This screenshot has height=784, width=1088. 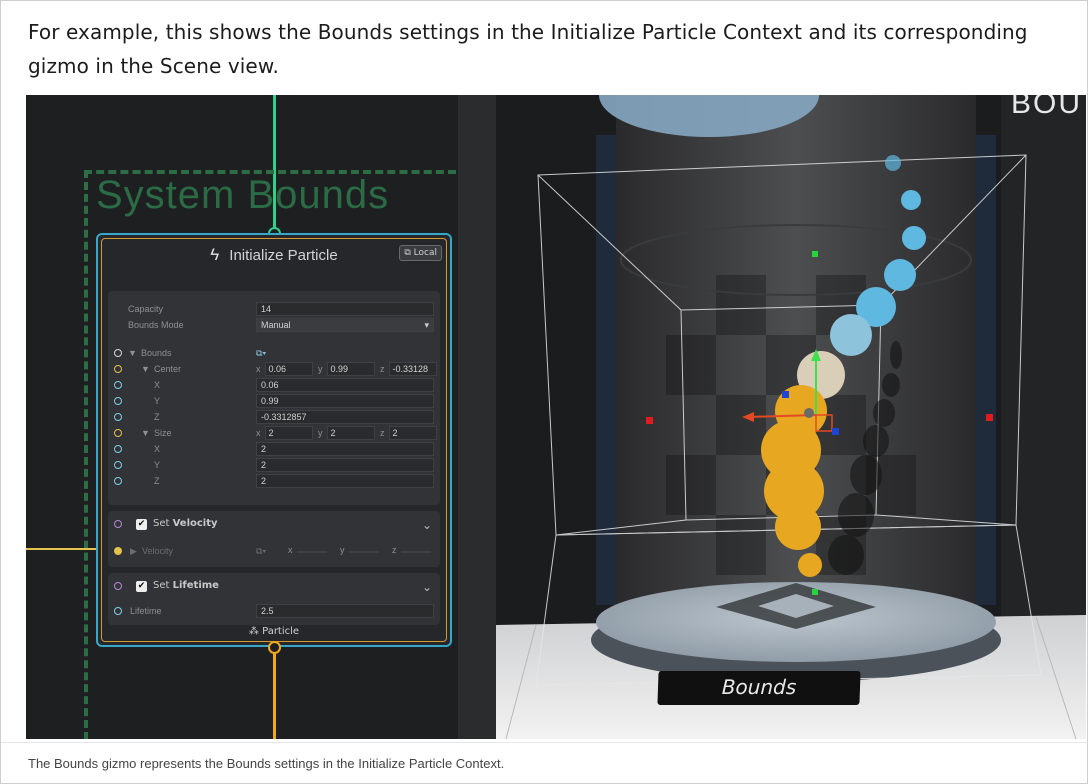 What do you see at coordinates (118, 481) in the screenshot?
I see `size-z-port` at bounding box center [118, 481].